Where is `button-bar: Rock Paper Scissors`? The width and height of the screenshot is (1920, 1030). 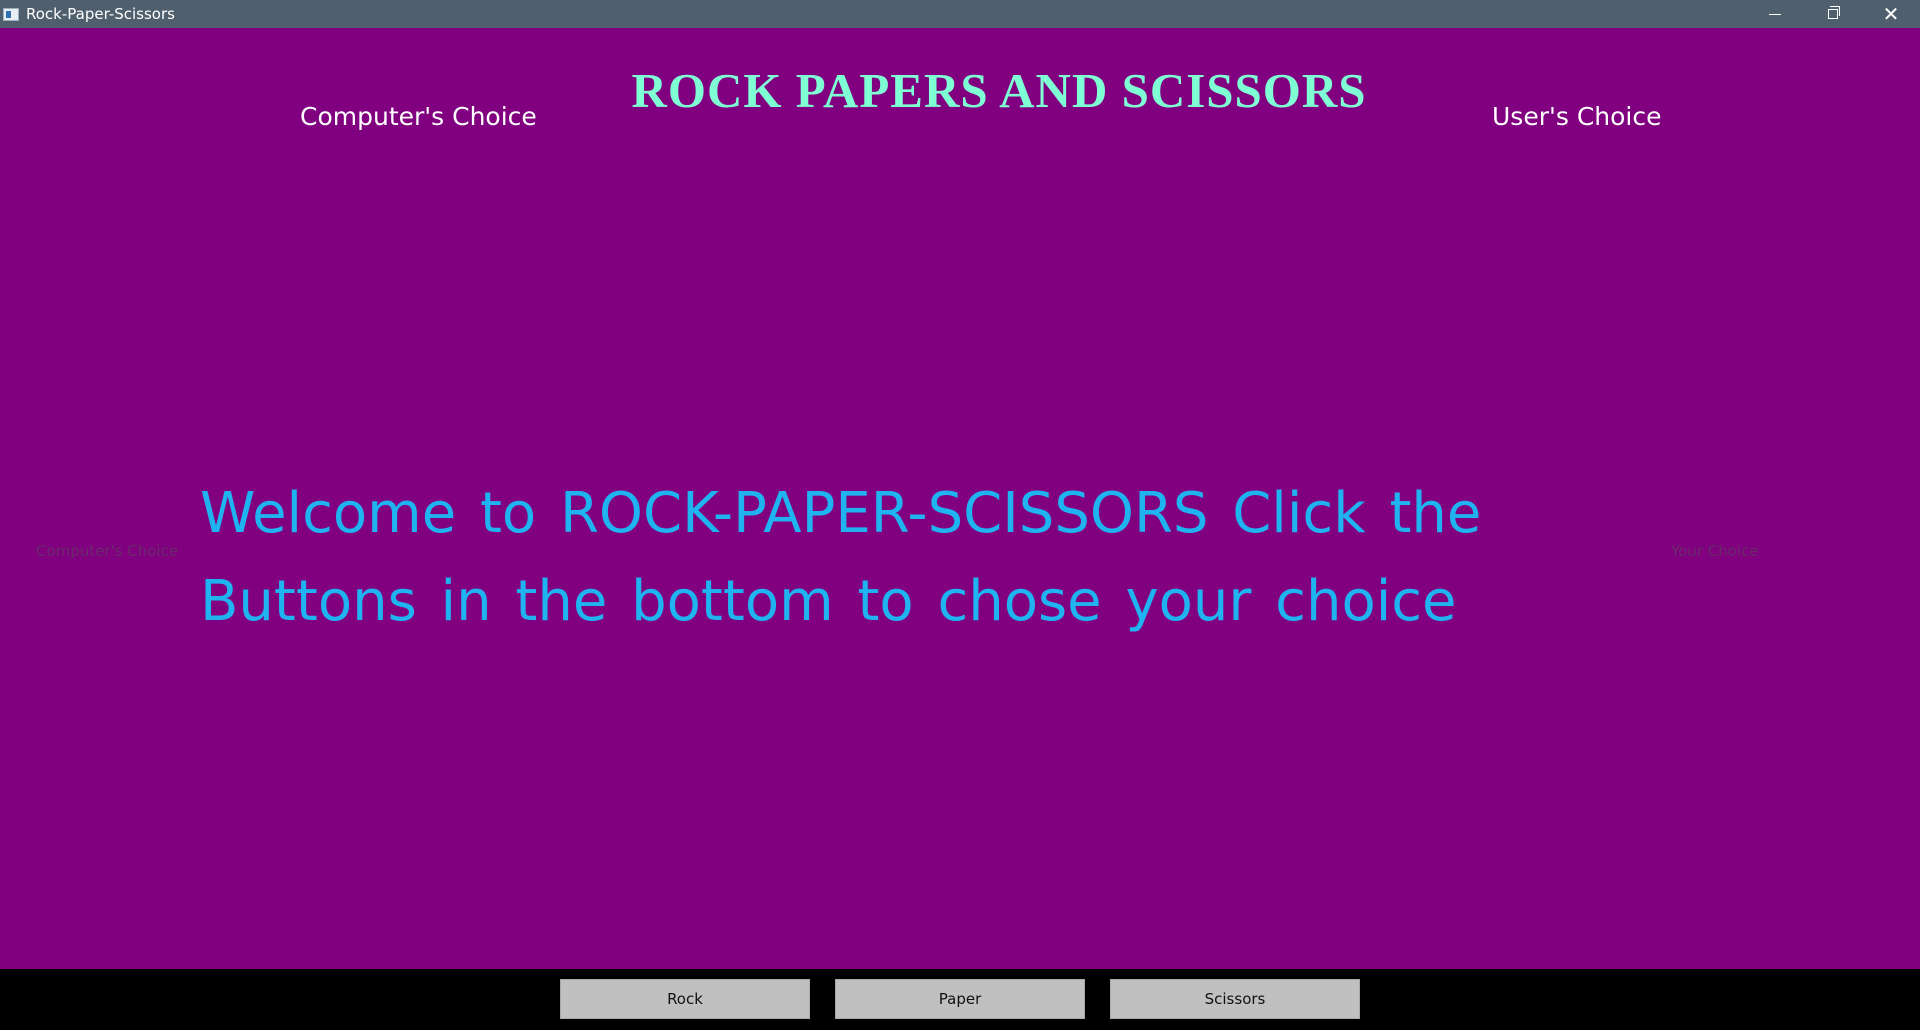
button-bar: Rock Paper Scissors is located at coordinates (960, 999).